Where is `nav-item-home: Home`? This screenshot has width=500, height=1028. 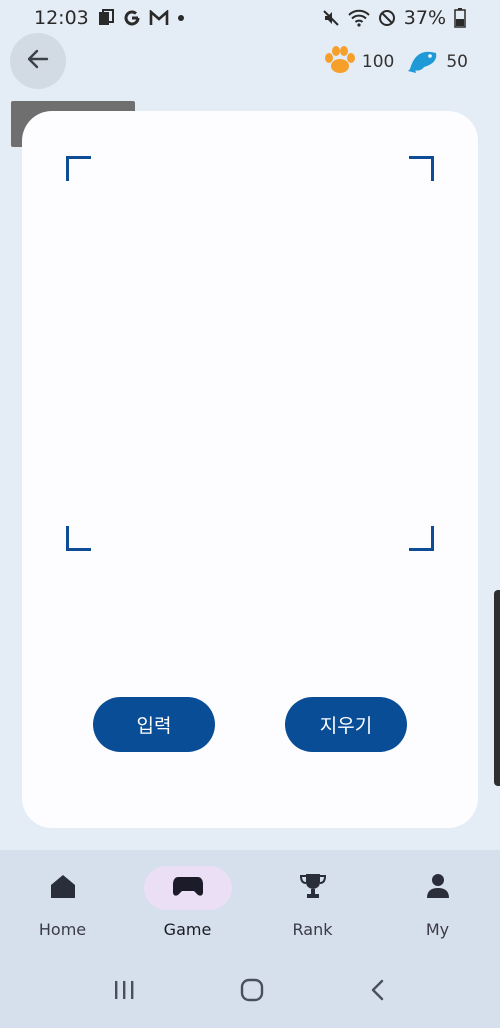 nav-item-home: Home is located at coordinates (63, 902).